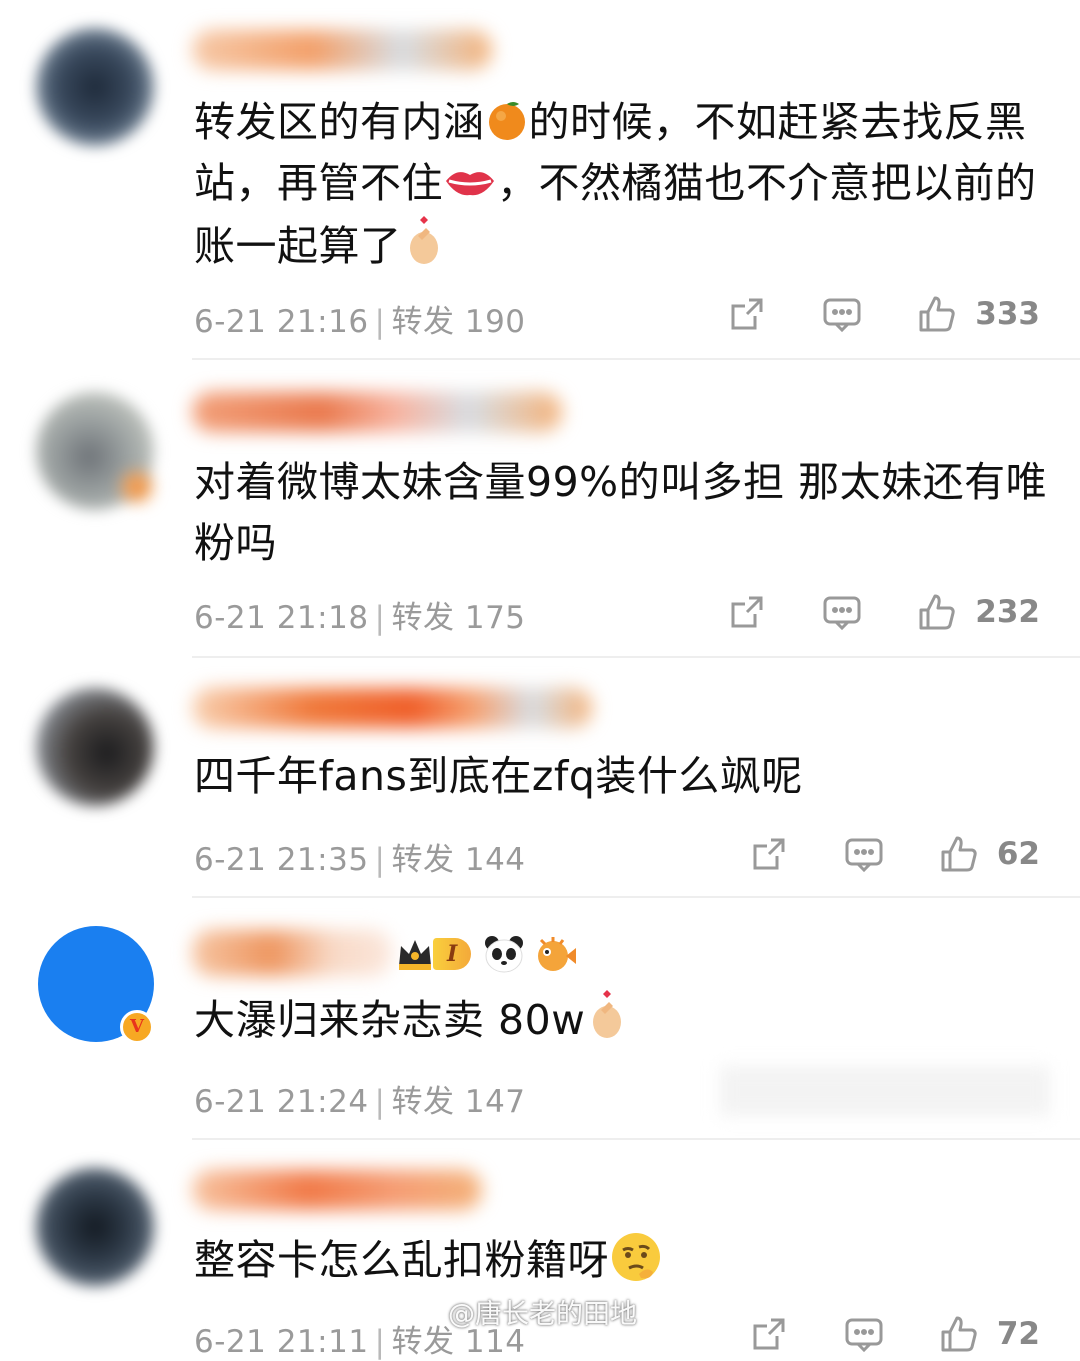 Image resolution: width=1080 pixels, height=1361 pixels. I want to click on comment-text: 对着微博太妹含量99%的叫多担 那太妹还有唯粉吗, so click(621, 512).